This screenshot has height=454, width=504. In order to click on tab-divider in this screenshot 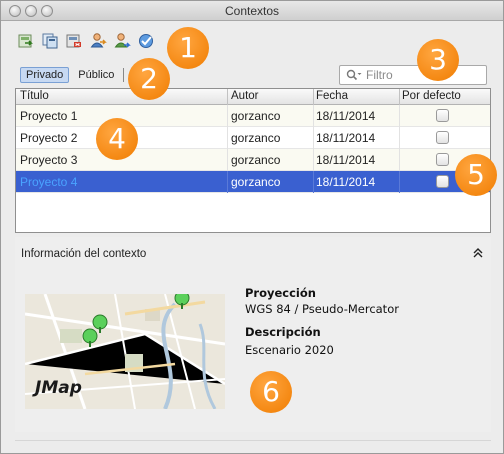, I will do `click(124, 75)`.